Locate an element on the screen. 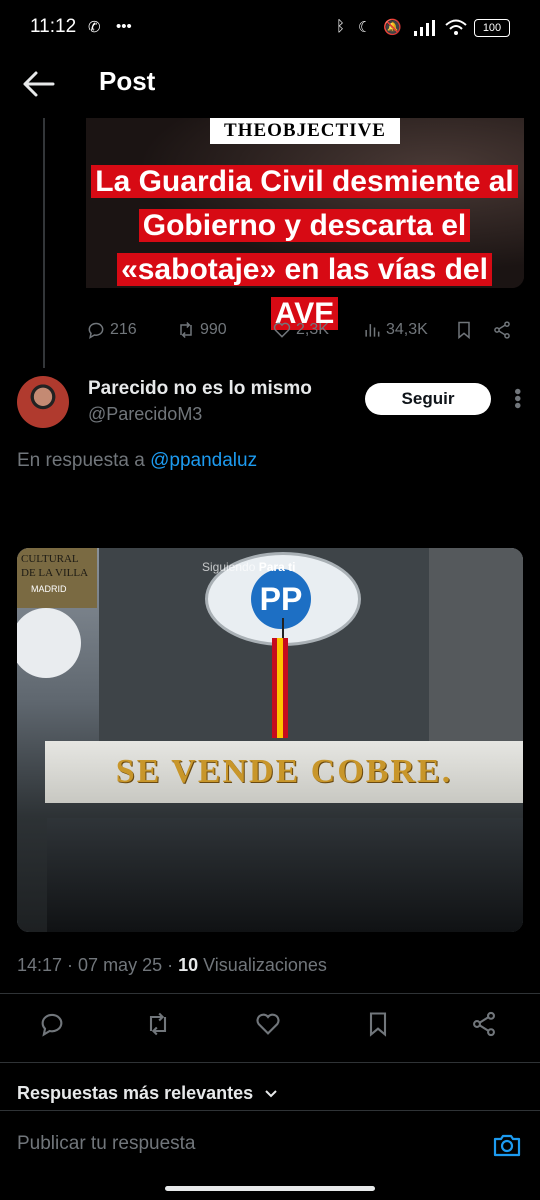 This screenshot has width=540, height=1200. battery-icon: 100 is located at coordinates (492, 28).